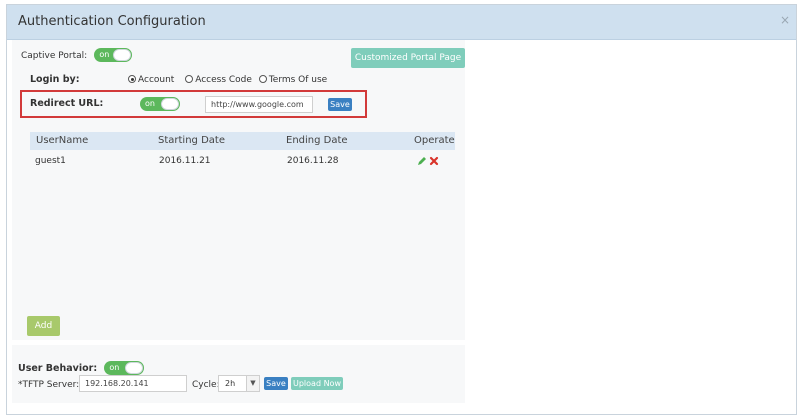  I want to click on login-by-label: Login by:, so click(55, 79).